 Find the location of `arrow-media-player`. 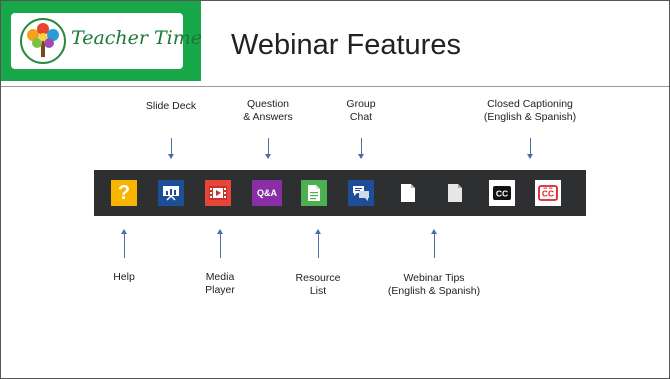

arrow-media-player is located at coordinates (219, 243).